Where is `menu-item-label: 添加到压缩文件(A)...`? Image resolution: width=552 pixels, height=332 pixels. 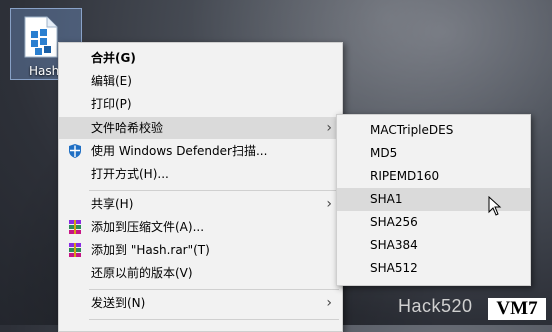 menu-item-label: 添加到压缩文件(A)... is located at coordinates (148, 227).